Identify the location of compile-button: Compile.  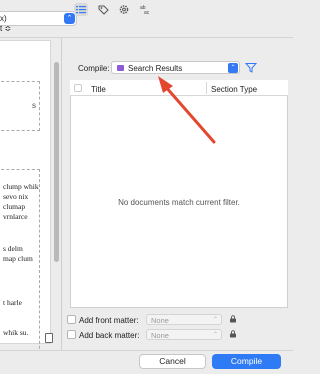
(246, 361).